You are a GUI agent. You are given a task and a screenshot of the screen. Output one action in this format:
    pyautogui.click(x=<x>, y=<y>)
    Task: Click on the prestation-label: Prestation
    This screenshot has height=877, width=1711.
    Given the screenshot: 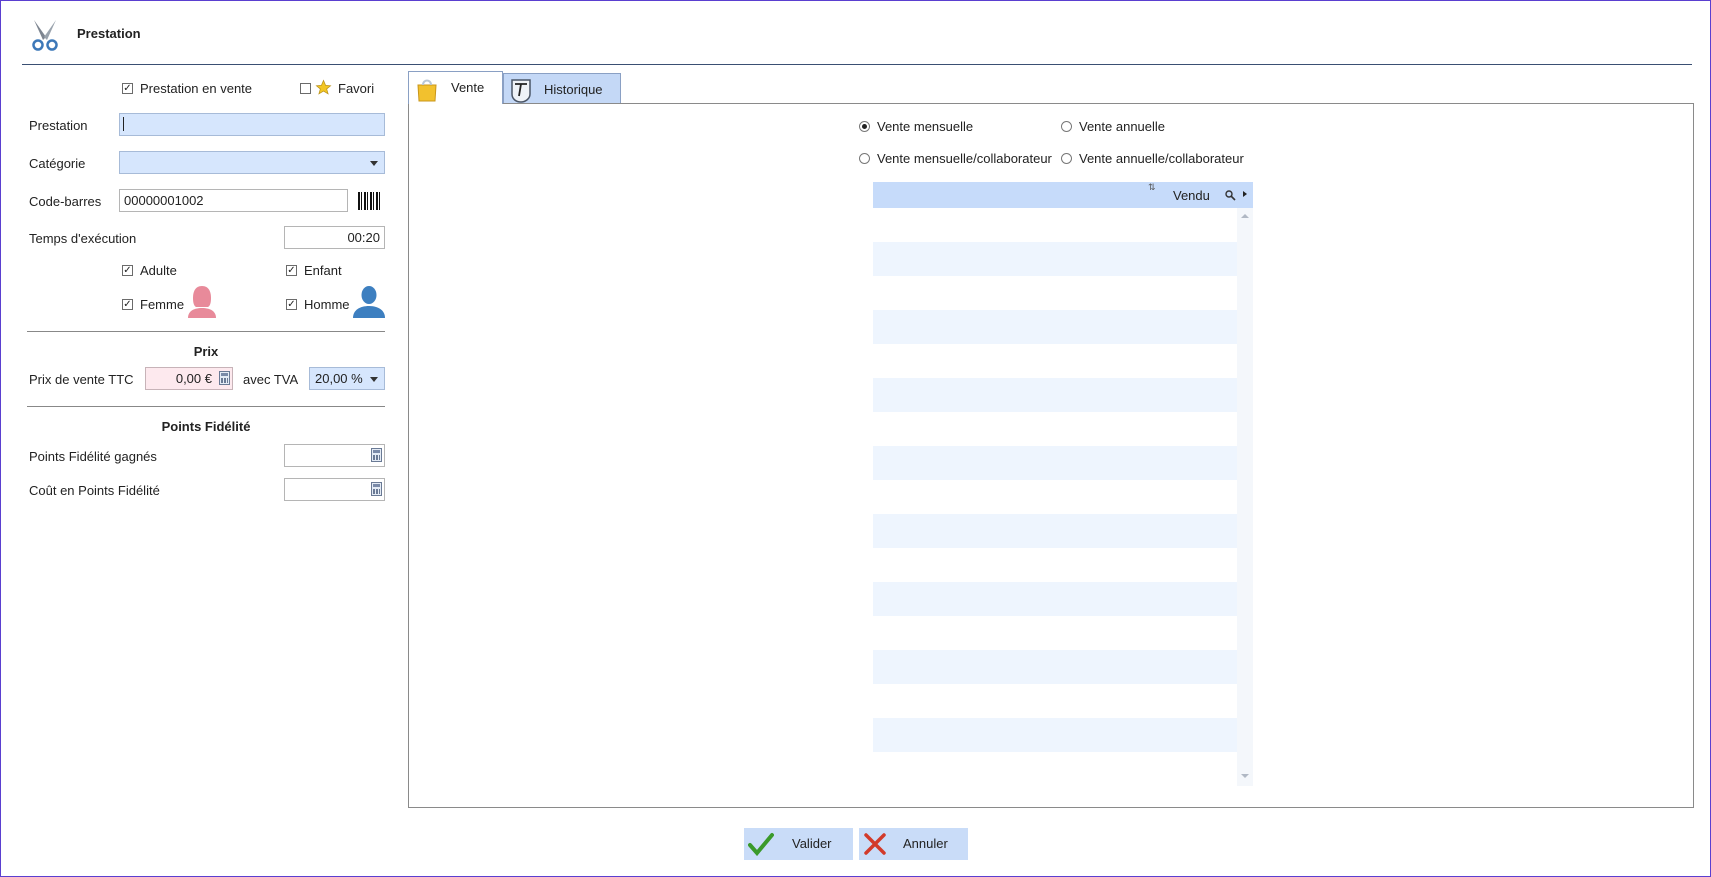 What is the action you would take?
    pyautogui.click(x=58, y=125)
    